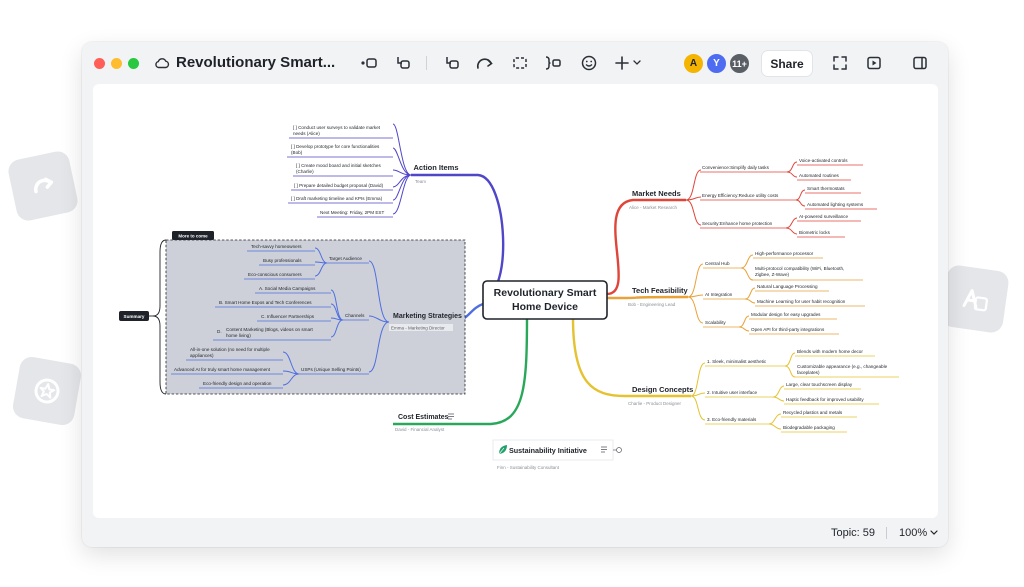 This screenshot has width=1024, height=587. I want to click on action-item: needs (Alice), so click(306, 133).